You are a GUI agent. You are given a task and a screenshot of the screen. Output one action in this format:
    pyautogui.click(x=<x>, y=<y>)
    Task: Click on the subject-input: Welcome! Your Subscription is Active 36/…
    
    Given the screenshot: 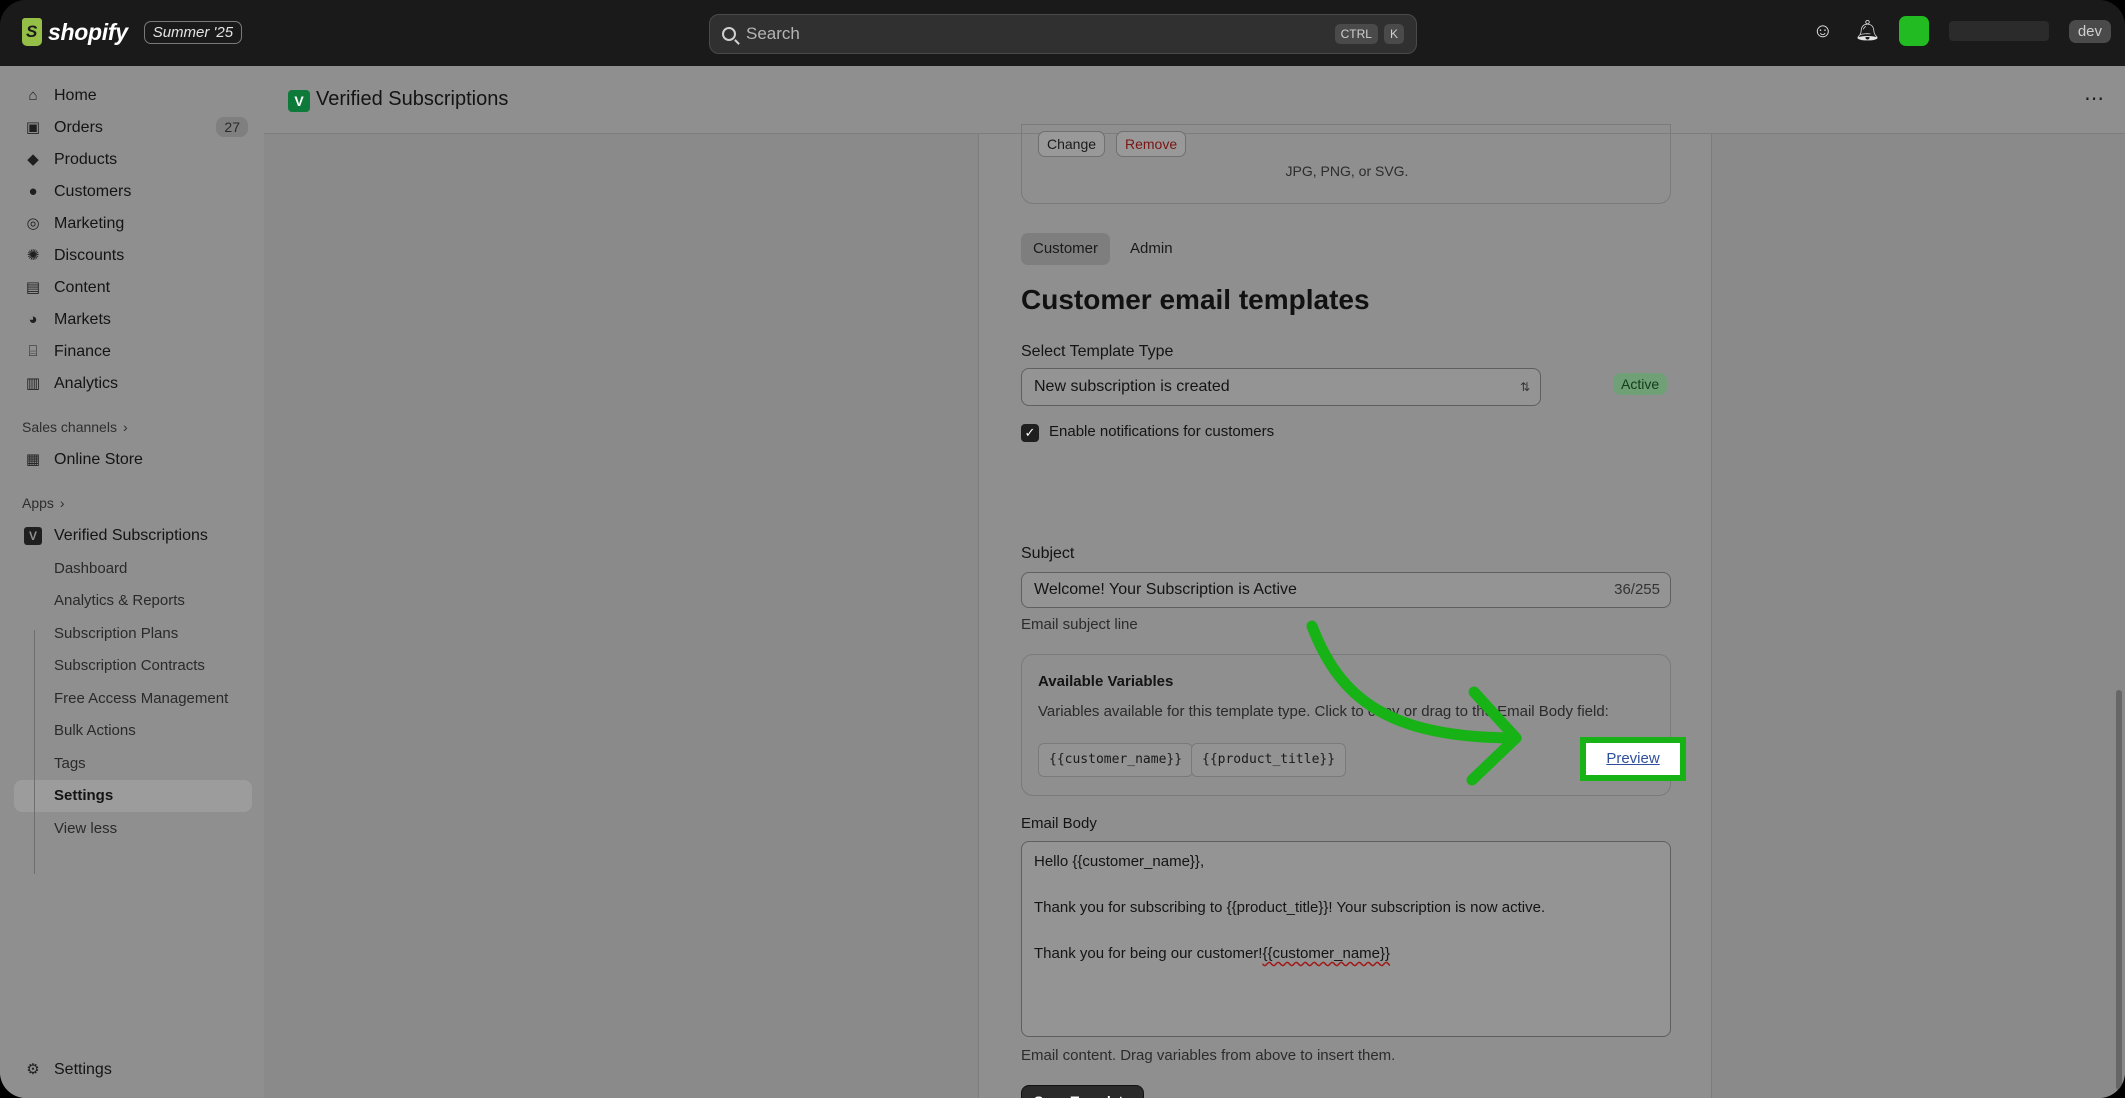 What is the action you would take?
    pyautogui.click(x=1346, y=590)
    